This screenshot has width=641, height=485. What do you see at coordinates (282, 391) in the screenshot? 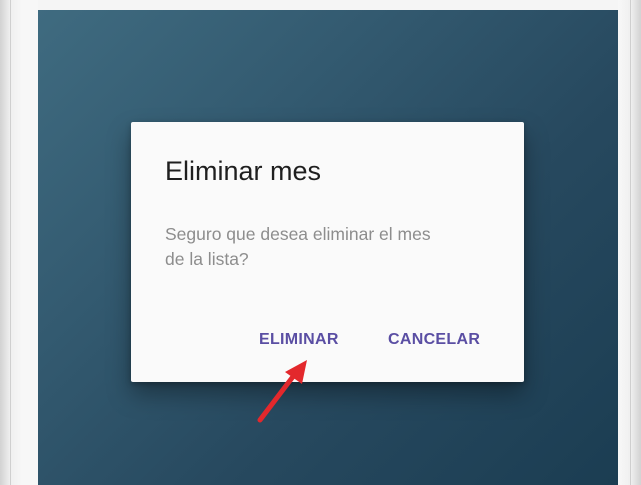
I see `red-arrow-icon` at bounding box center [282, 391].